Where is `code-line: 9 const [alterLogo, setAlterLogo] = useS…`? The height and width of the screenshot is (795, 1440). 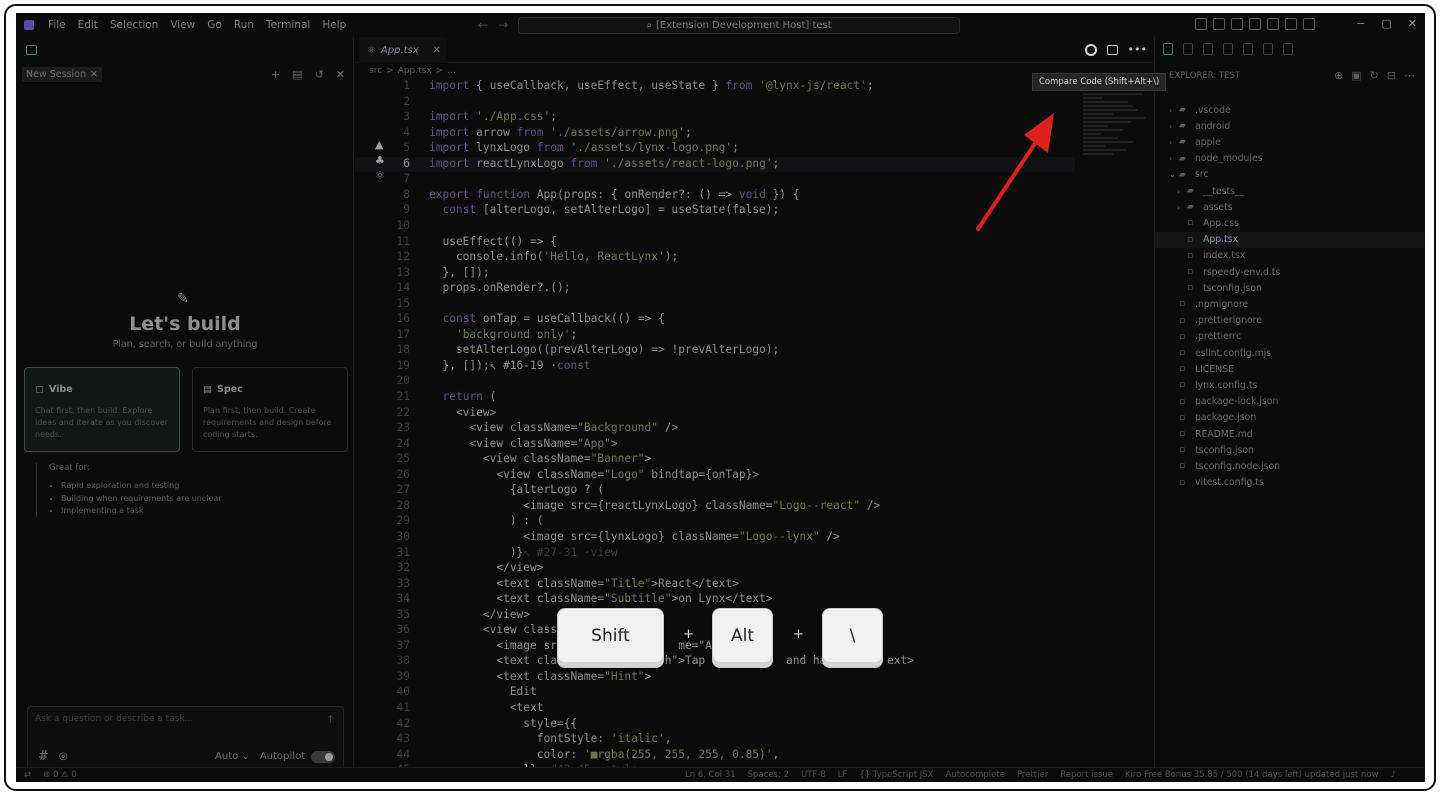 code-line: 9 const [alterLogo, setAlterLogo] = useS… is located at coordinates (715, 211).